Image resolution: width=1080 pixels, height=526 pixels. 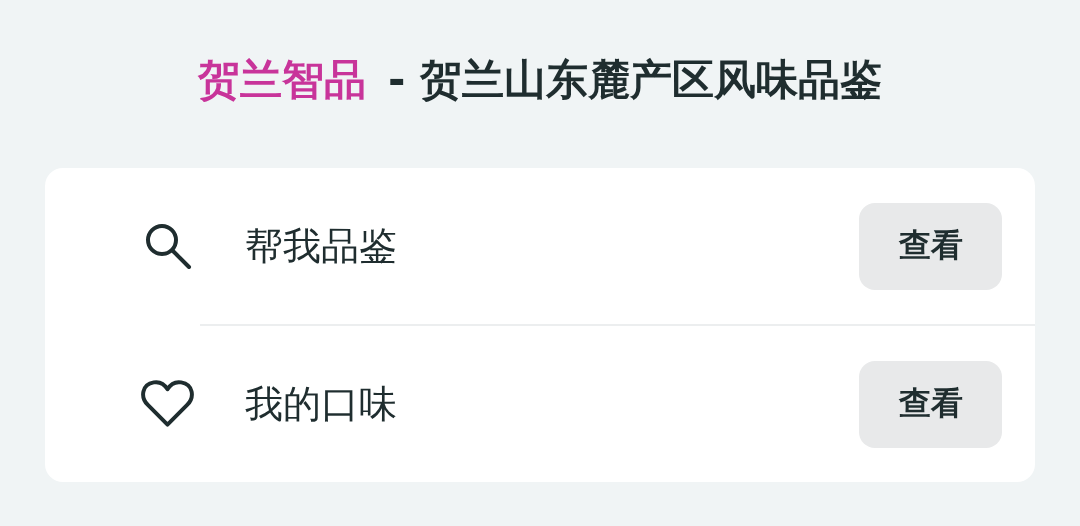 What do you see at coordinates (635, 80) in the screenshot?
I see `page-title: - 贺兰山东麓产区风味品鉴` at bounding box center [635, 80].